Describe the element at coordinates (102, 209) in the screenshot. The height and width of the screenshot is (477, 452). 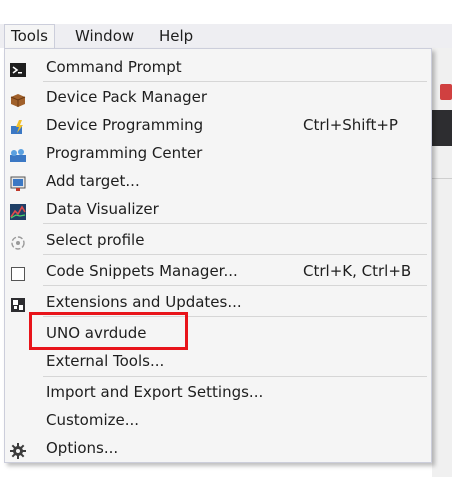
I see `menu-item-label: Data Visualizer` at that location.